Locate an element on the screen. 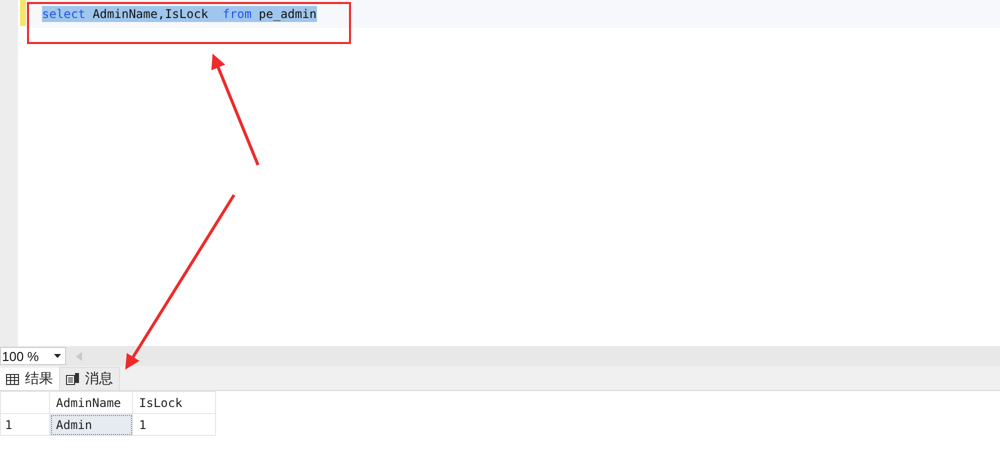 Image resolution: width=1000 pixels, height=461 pixels. table-cell: 1 is located at coordinates (174, 425).